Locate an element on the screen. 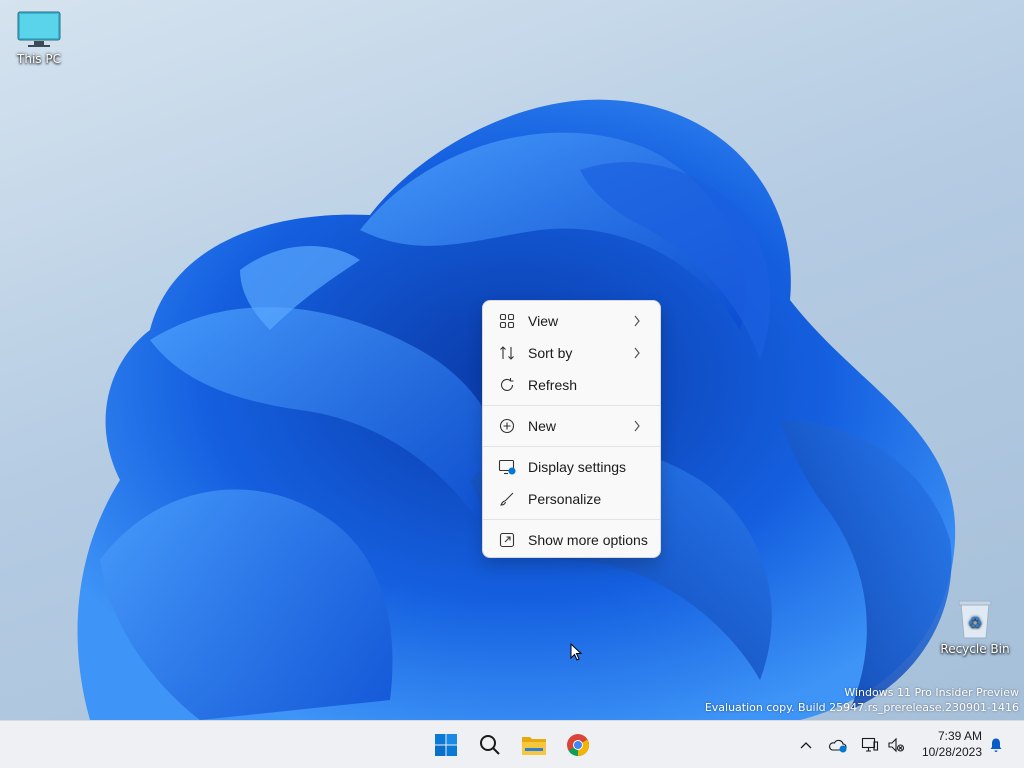  chevron-up-icon is located at coordinates (806, 745).